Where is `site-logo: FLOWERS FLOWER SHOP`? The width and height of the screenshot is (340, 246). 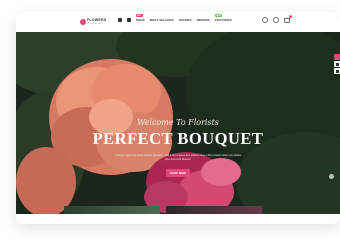
site-logo: FLOWERS FLOWER SHOP is located at coordinates (95, 22).